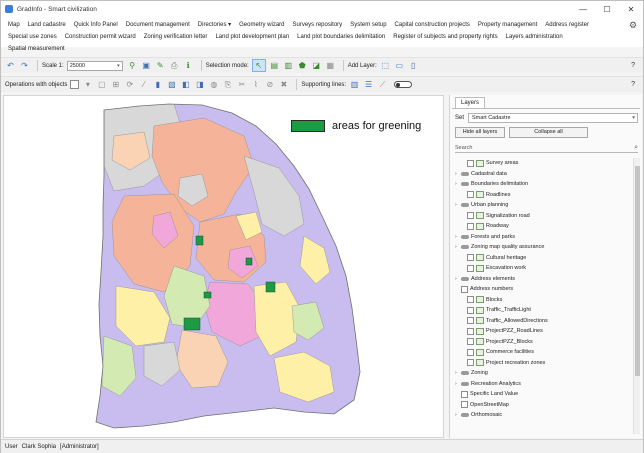 This screenshot has width=644, height=453. Describe the element at coordinates (480, 132) in the screenshot. I see `hide-all-layers-button: Hide all layers` at that location.